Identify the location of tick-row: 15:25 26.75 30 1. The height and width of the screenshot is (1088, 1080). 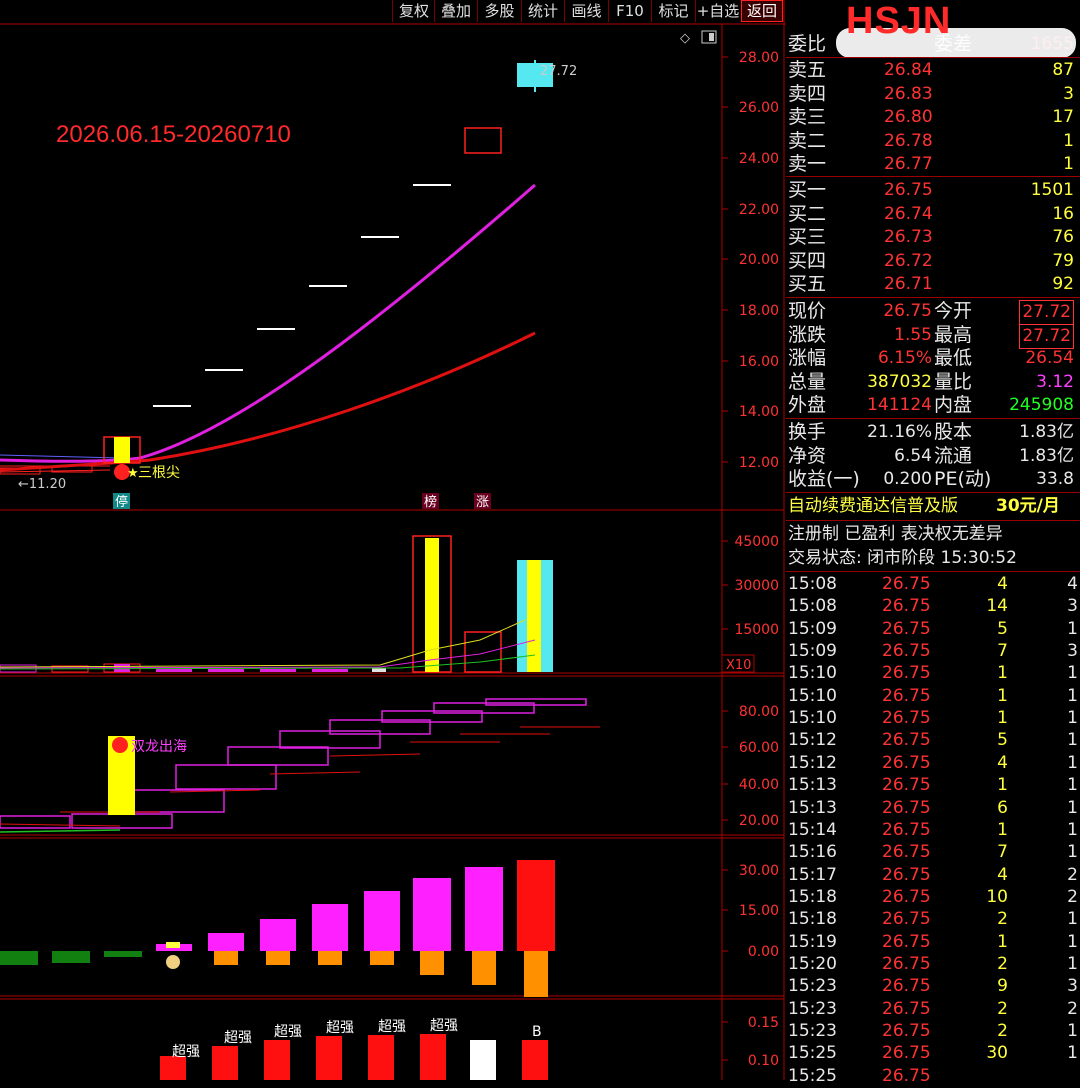
(933, 1053).